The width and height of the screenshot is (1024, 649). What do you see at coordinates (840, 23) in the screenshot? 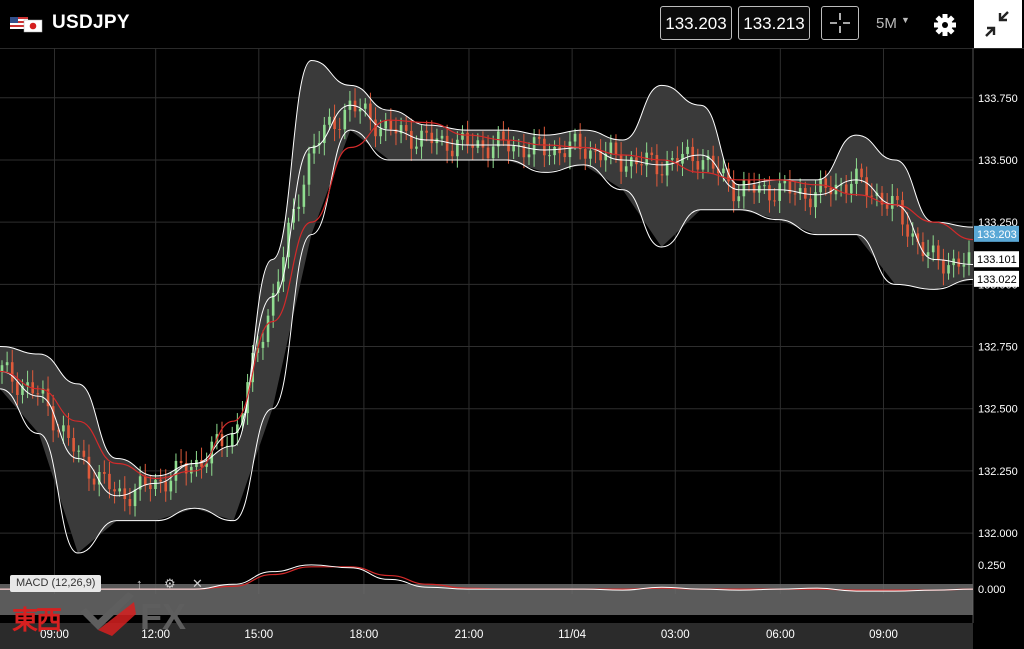
I see `crosshair-button` at bounding box center [840, 23].